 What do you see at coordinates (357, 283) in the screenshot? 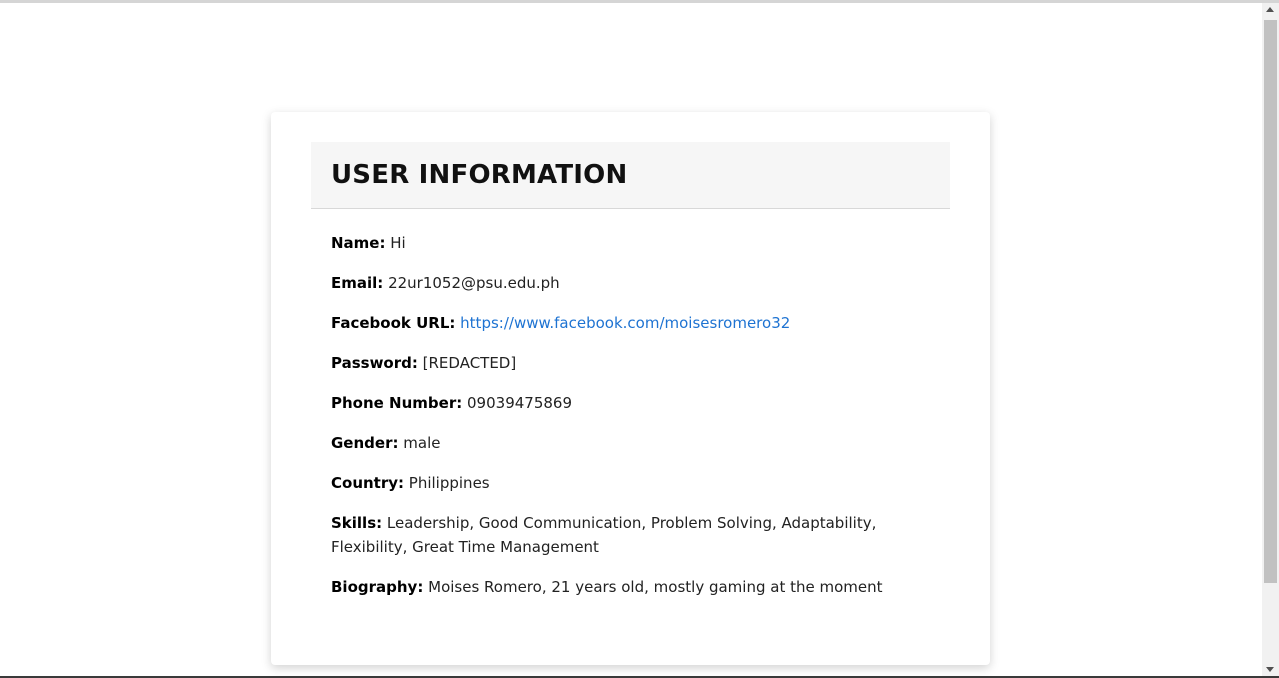
I see `field-email-label: Email:` at bounding box center [357, 283].